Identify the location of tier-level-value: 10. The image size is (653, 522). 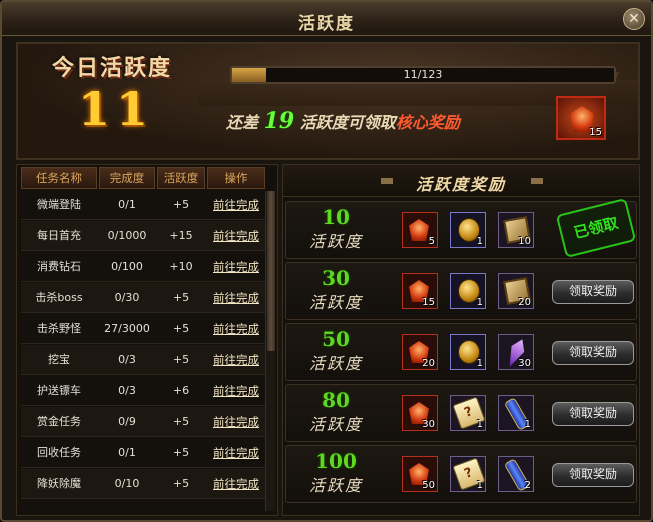
(336, 217).